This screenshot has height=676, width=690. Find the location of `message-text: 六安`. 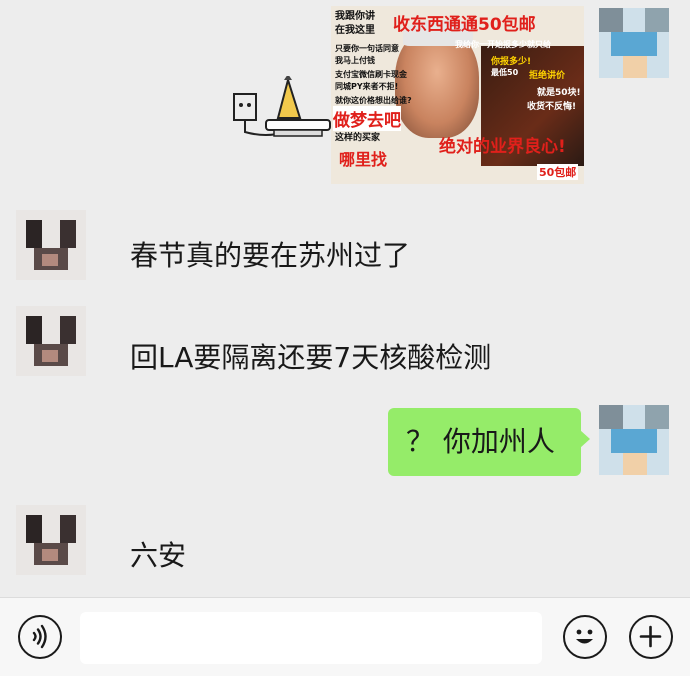

message-text: 六安 is located at coordinates (158, 555).